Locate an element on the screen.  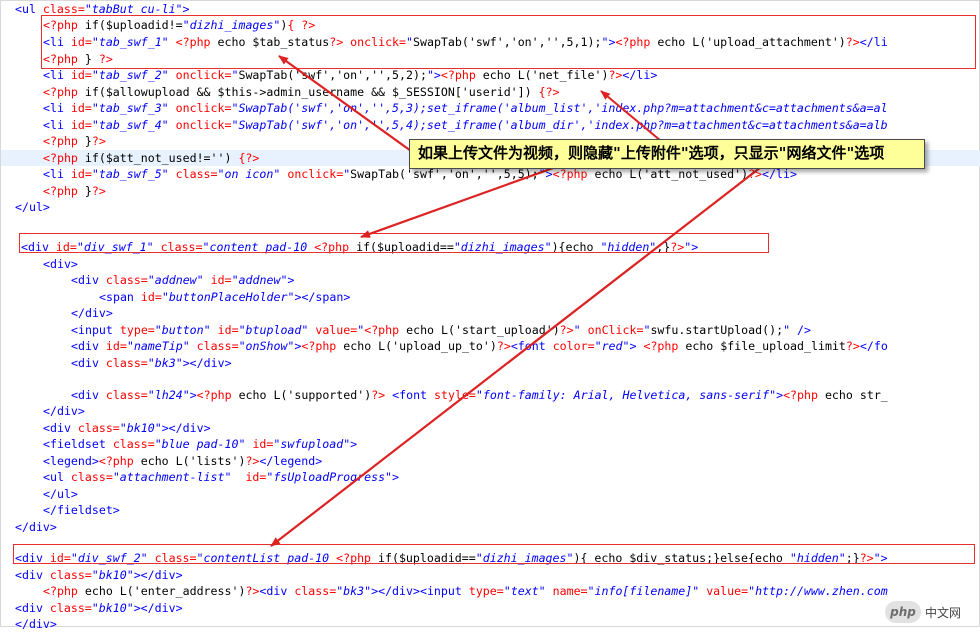
php-logo-icon: php is located at coordinates (903, 612).